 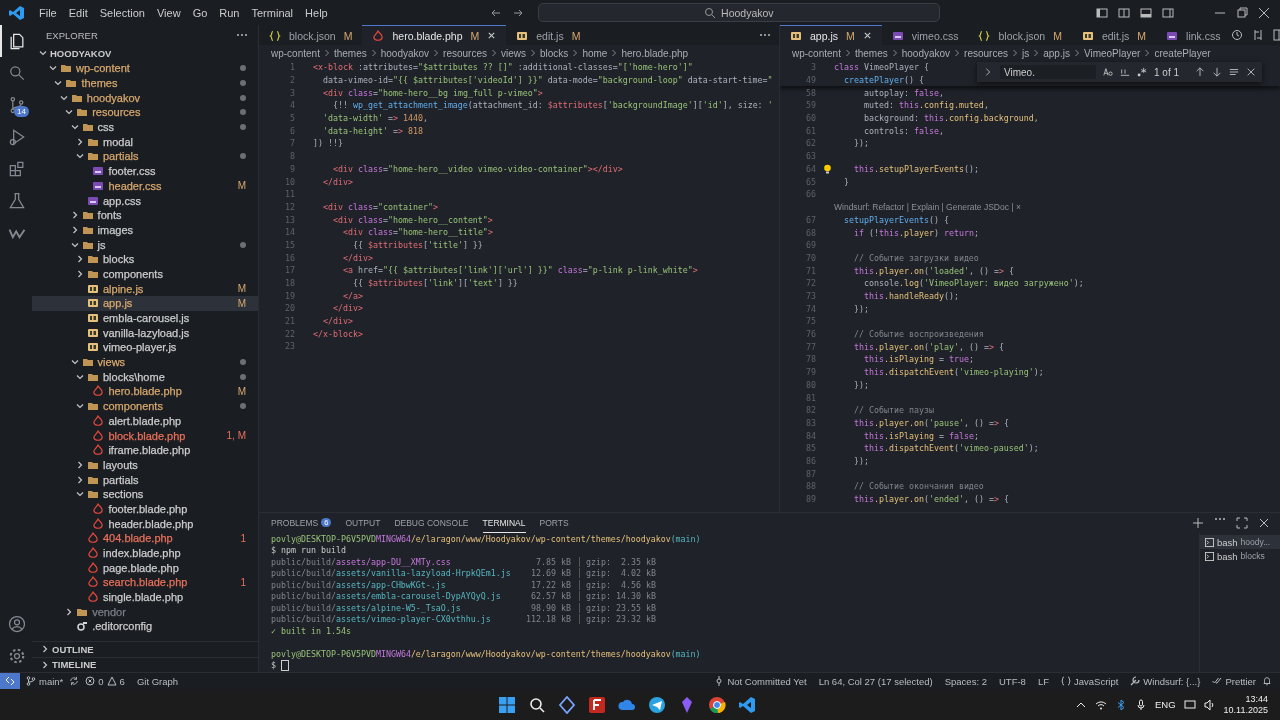 What do you see at coordinates (145, 494) in the screenshot?
I see `tree-item: sections` at bounding box center [145, 494].